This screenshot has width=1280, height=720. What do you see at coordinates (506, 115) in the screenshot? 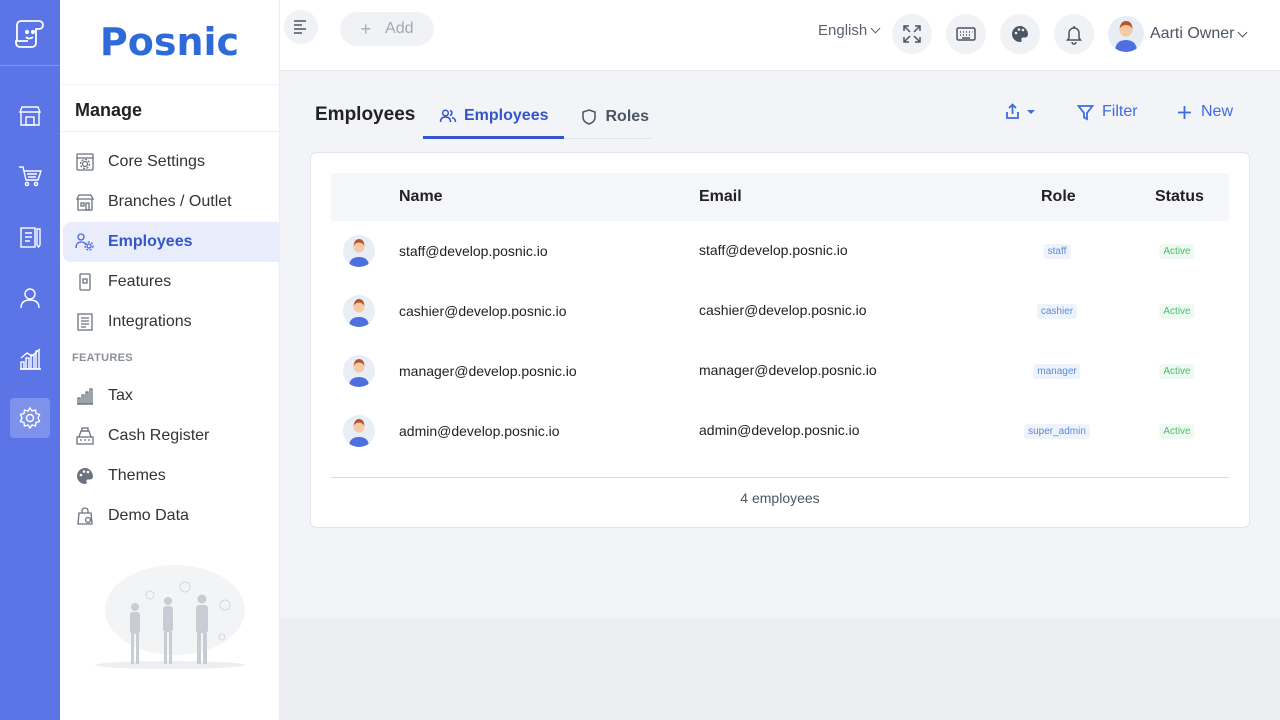
I see `tab-label: Employees` at bounding box center [506, 115].